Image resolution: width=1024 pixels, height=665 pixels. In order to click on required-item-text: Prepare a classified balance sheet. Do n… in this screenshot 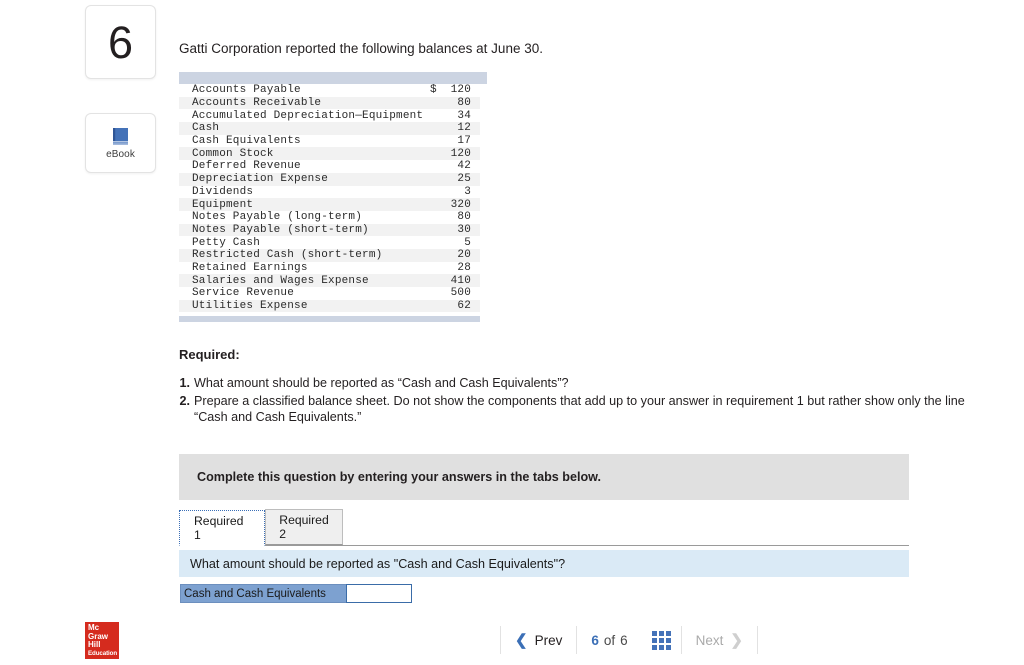, I will do `click(579, 409)`.